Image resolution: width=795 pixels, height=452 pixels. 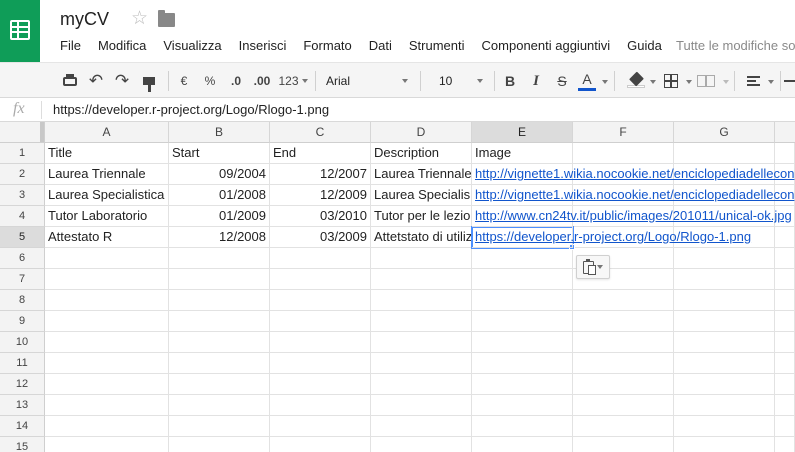 I want to click on fill-color-button, so click(x=636, y=81).